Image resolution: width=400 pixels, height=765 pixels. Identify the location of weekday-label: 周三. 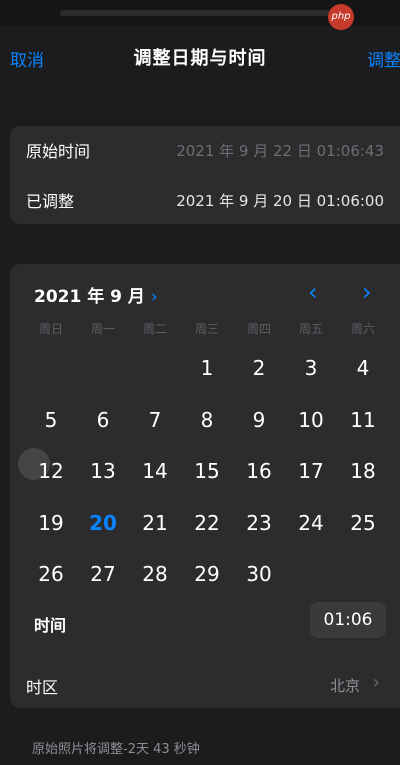
(206, 329).